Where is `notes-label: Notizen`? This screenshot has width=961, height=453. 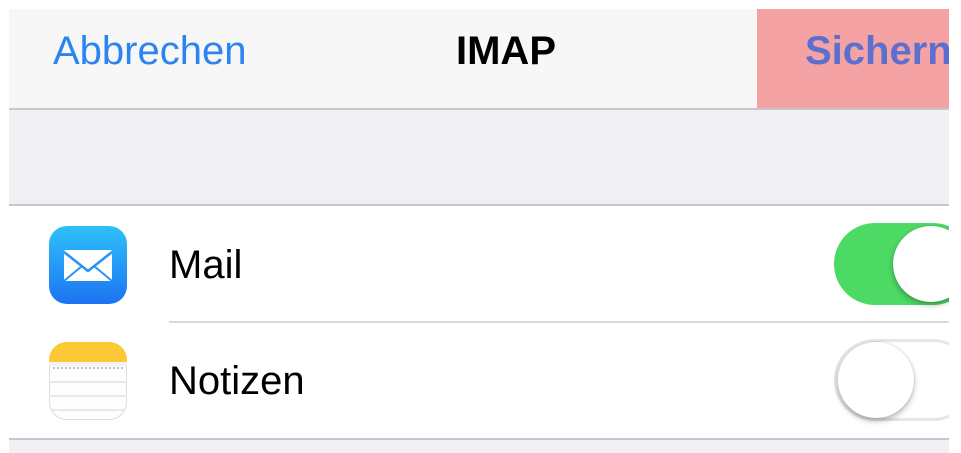
notes-label: Notizen is located at coordinates (237, 381).